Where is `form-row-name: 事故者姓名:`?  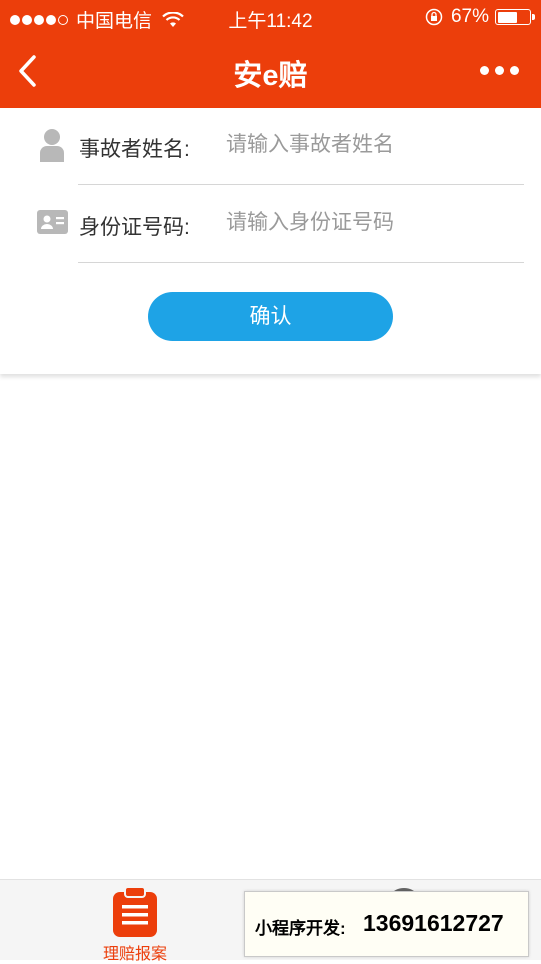 form-row-name: 事故者姓名: is located at coordinates (270, 146).